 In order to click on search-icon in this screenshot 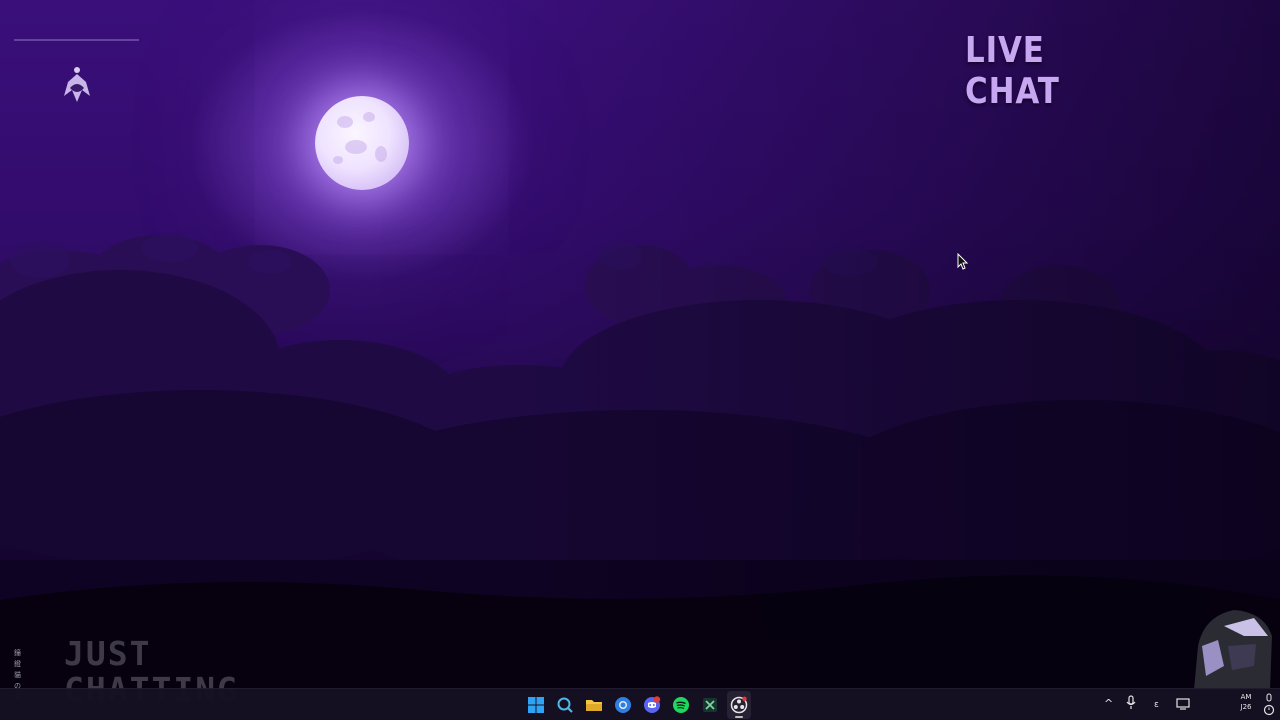, I will do `click(565, 705)`.